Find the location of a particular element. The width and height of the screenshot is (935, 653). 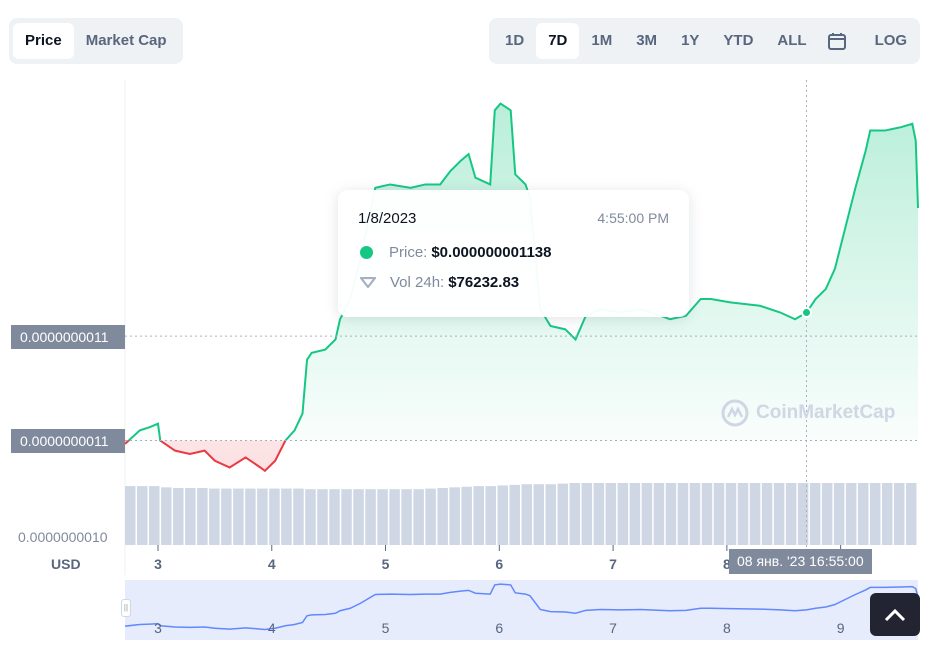

price-label: Price: is located at coordinates (408, 252).